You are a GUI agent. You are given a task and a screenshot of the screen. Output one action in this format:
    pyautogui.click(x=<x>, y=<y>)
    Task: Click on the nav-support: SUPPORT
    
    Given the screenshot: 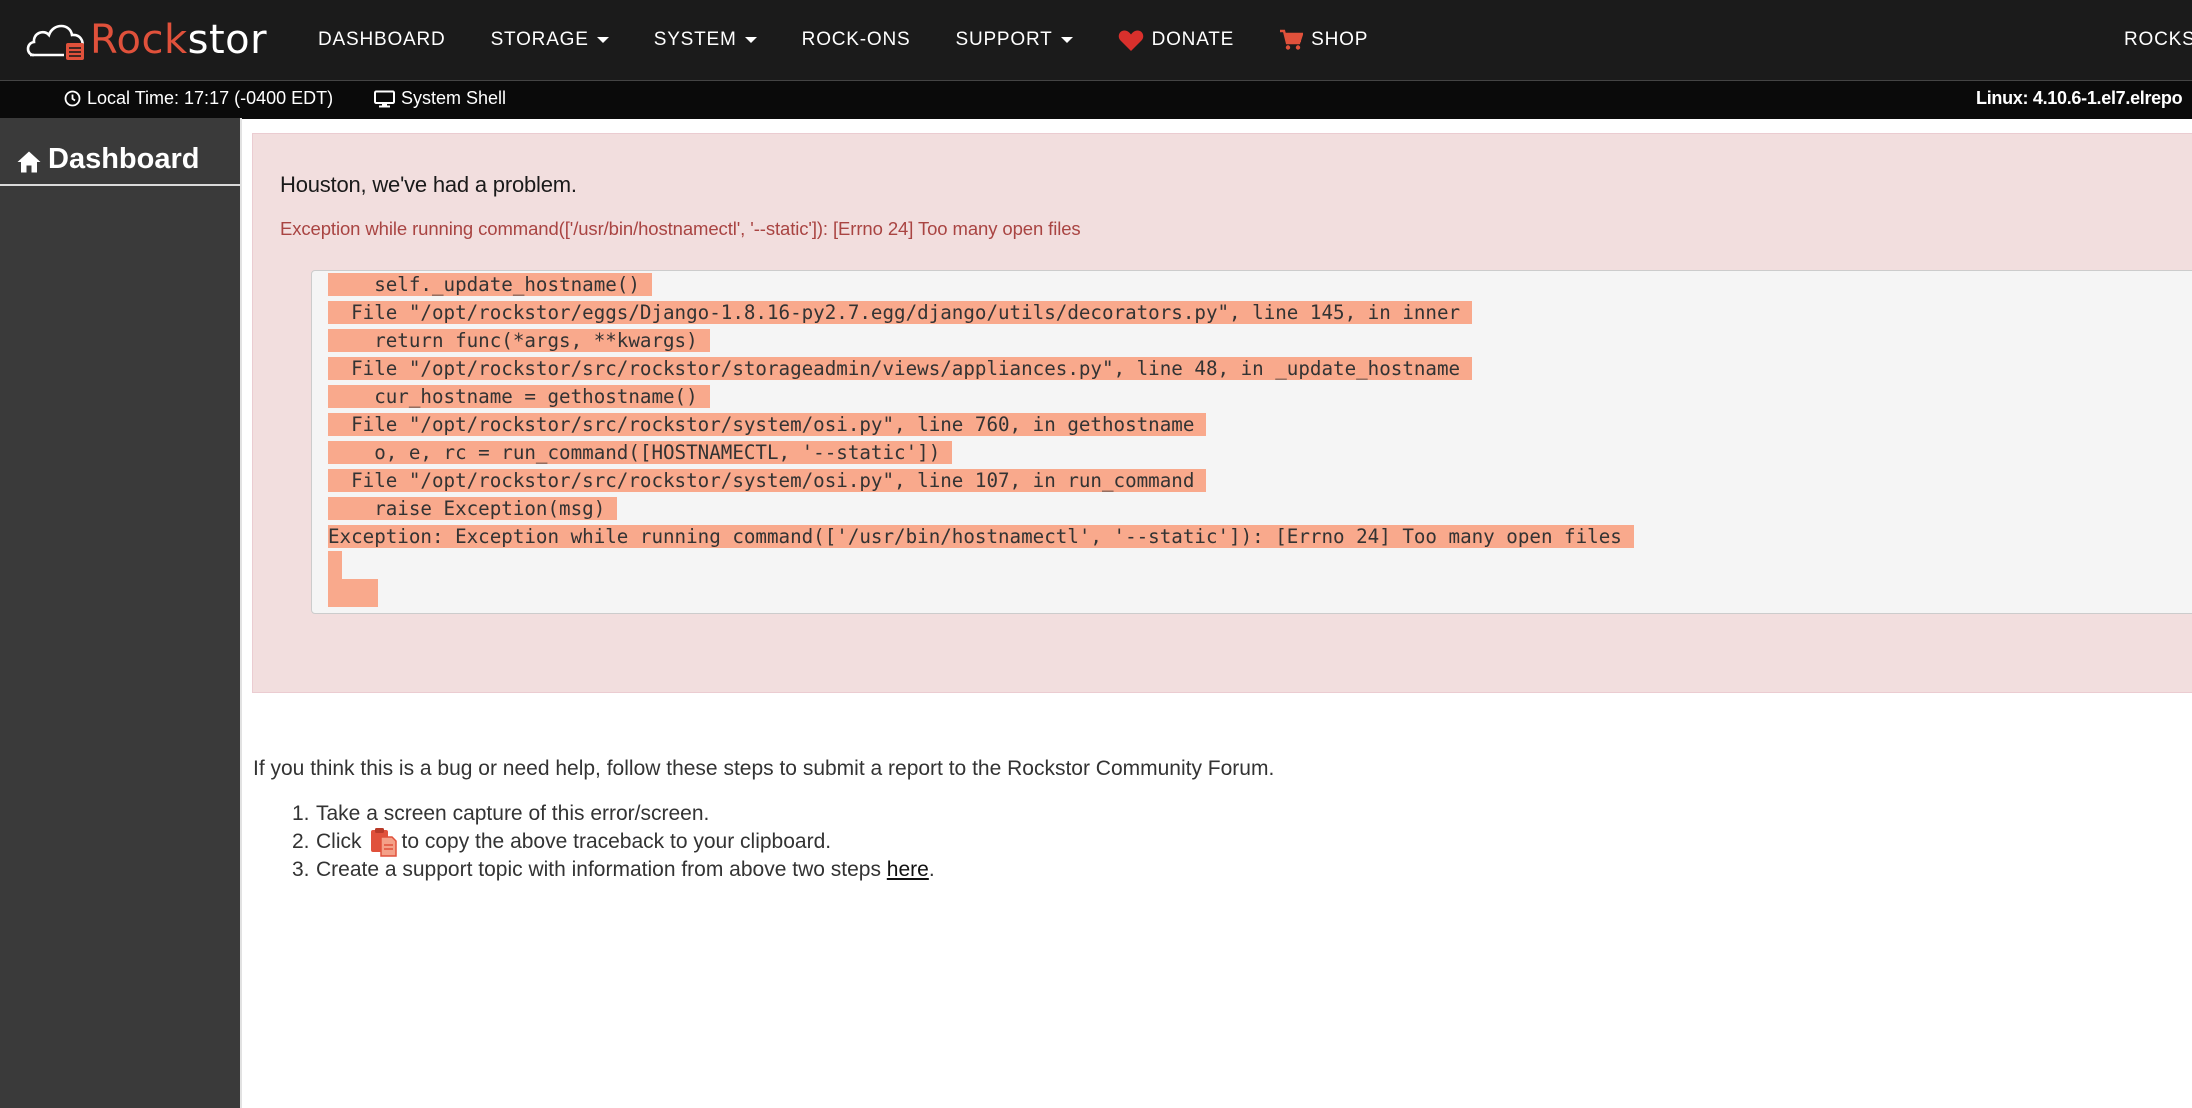 What is the action you would take?
    pyautogui.click(x=1014, y=40)
    